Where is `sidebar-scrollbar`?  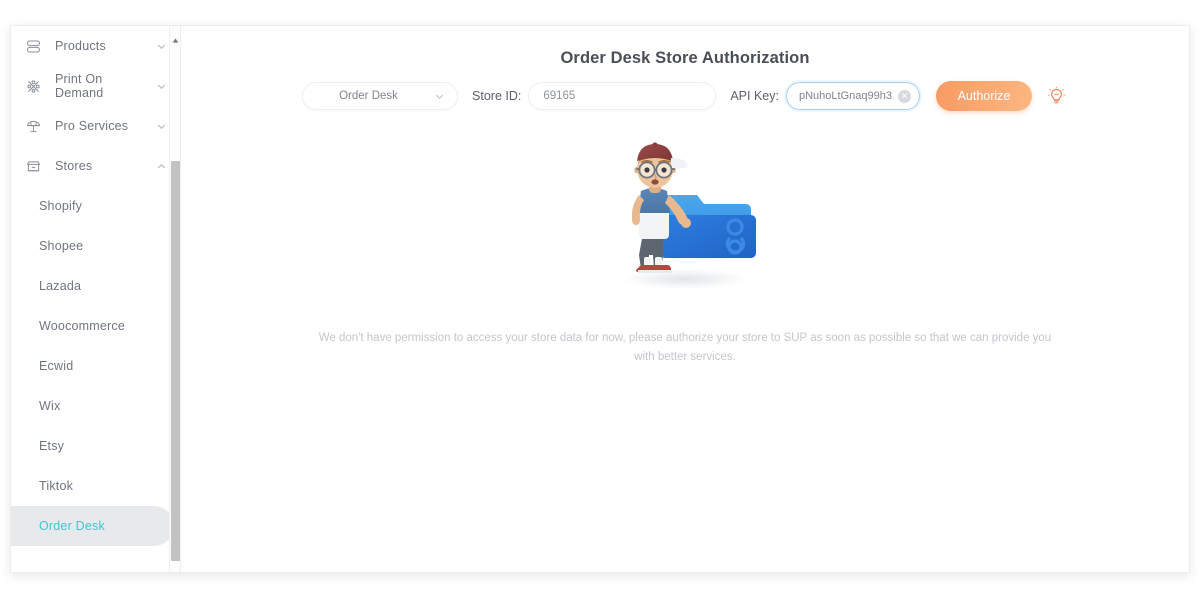
sidebar-scrollbar is located at coordinates (174, 299).